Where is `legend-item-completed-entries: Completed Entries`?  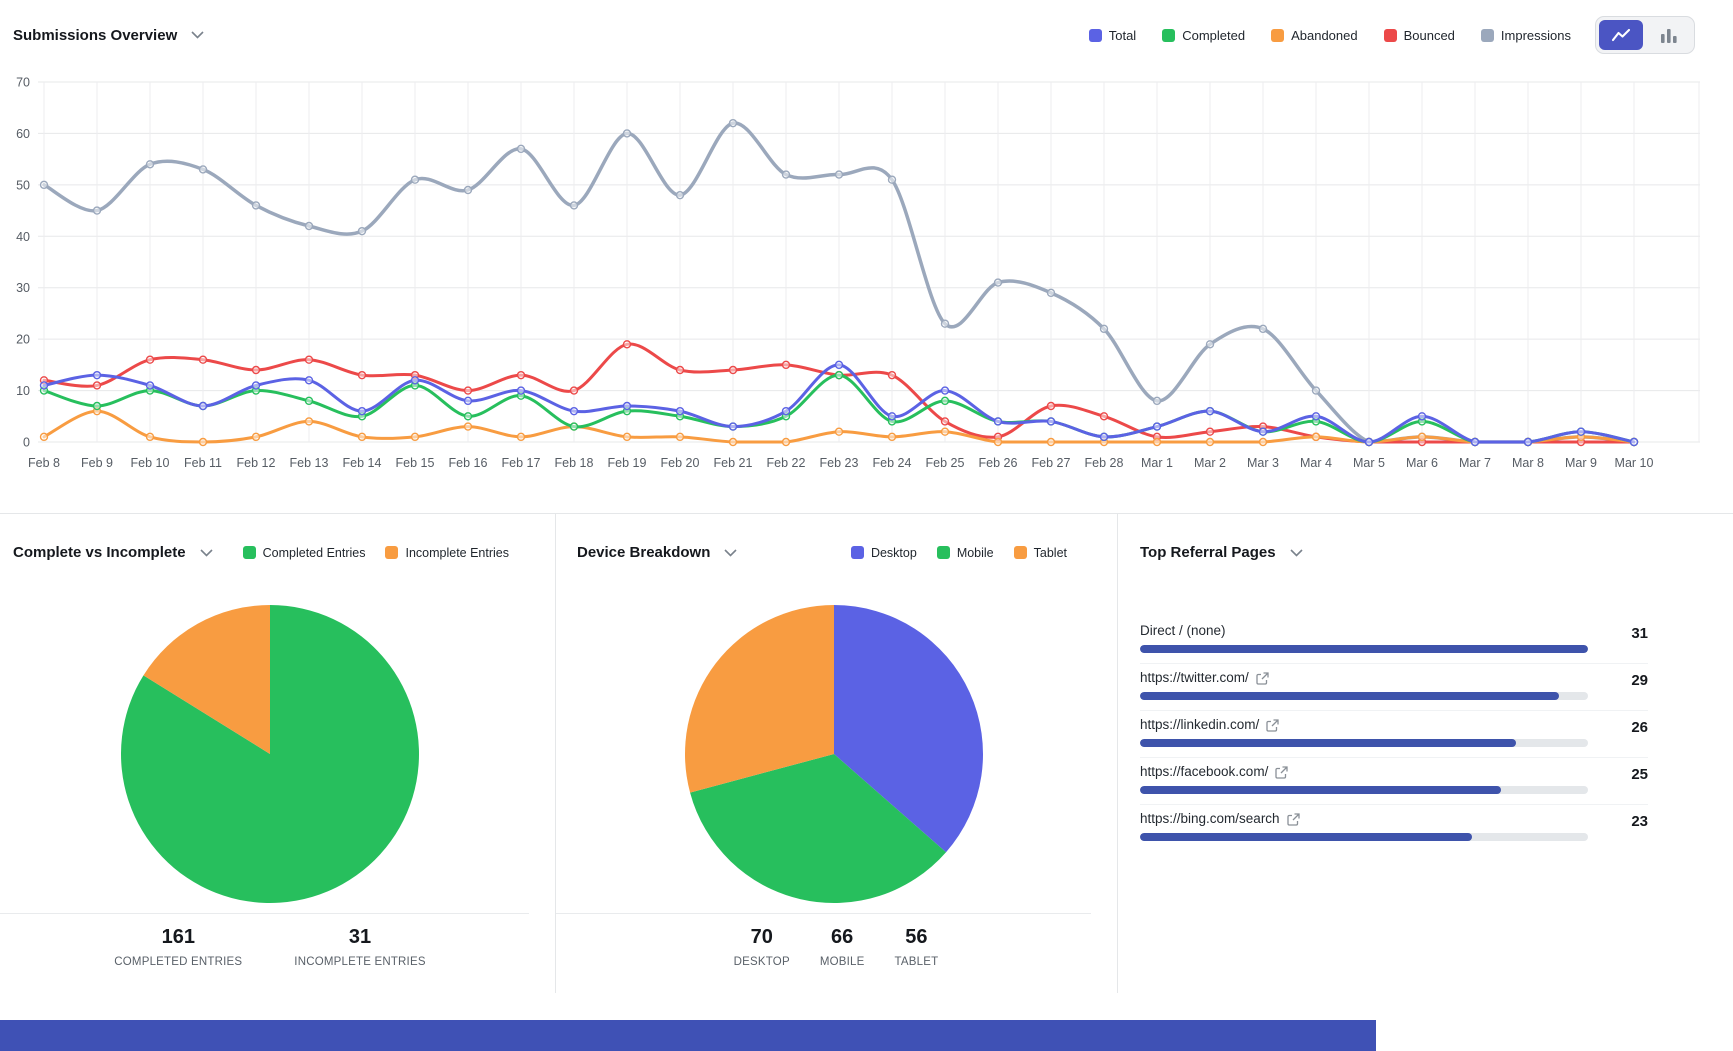
legend-item-completed-entries: Completed Entries is located at coordinates (304, 552).